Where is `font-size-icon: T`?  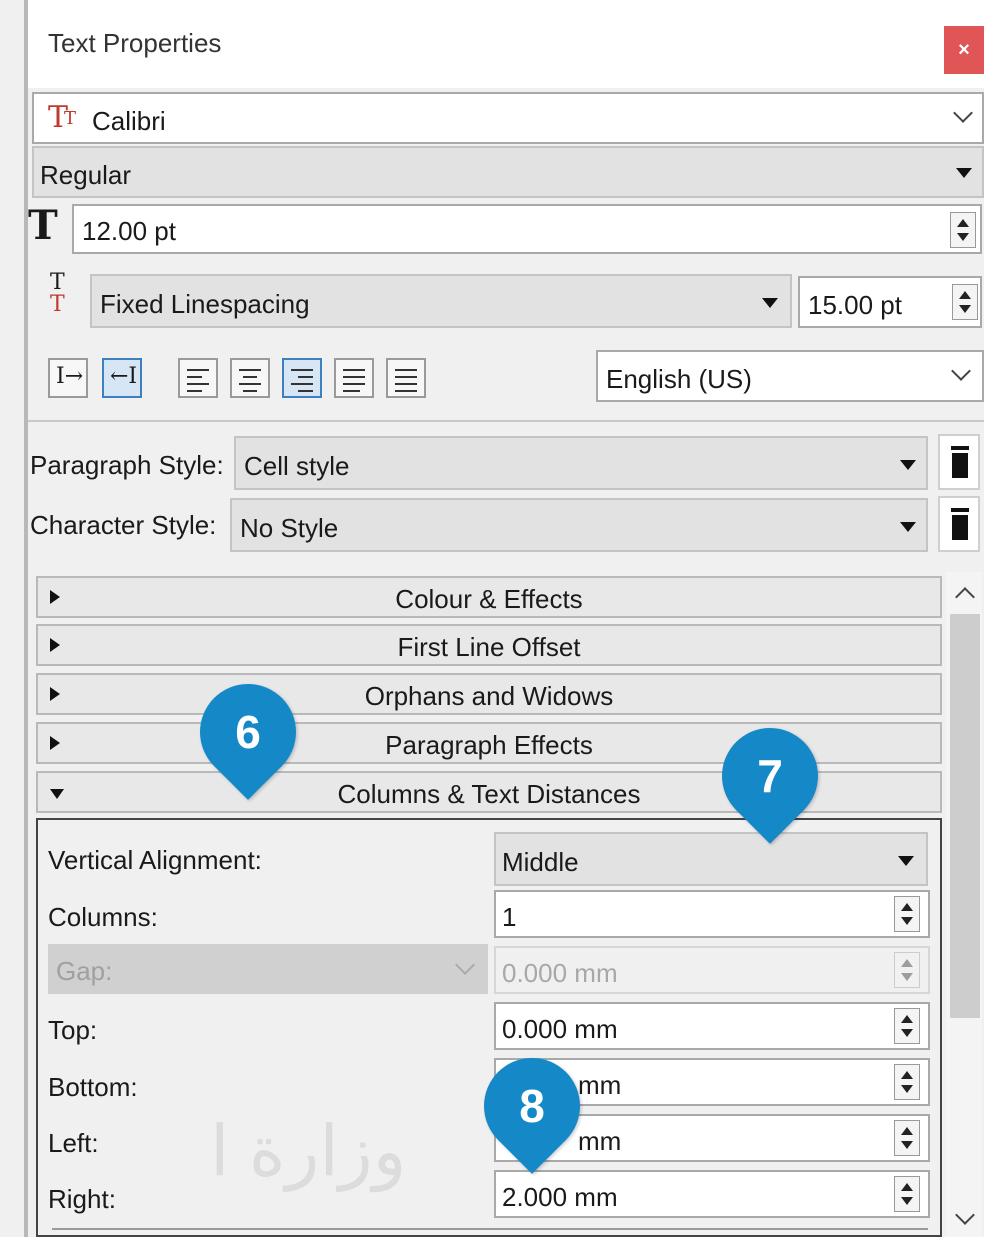
font-size-icon: T is located at coordinates (43, 225).